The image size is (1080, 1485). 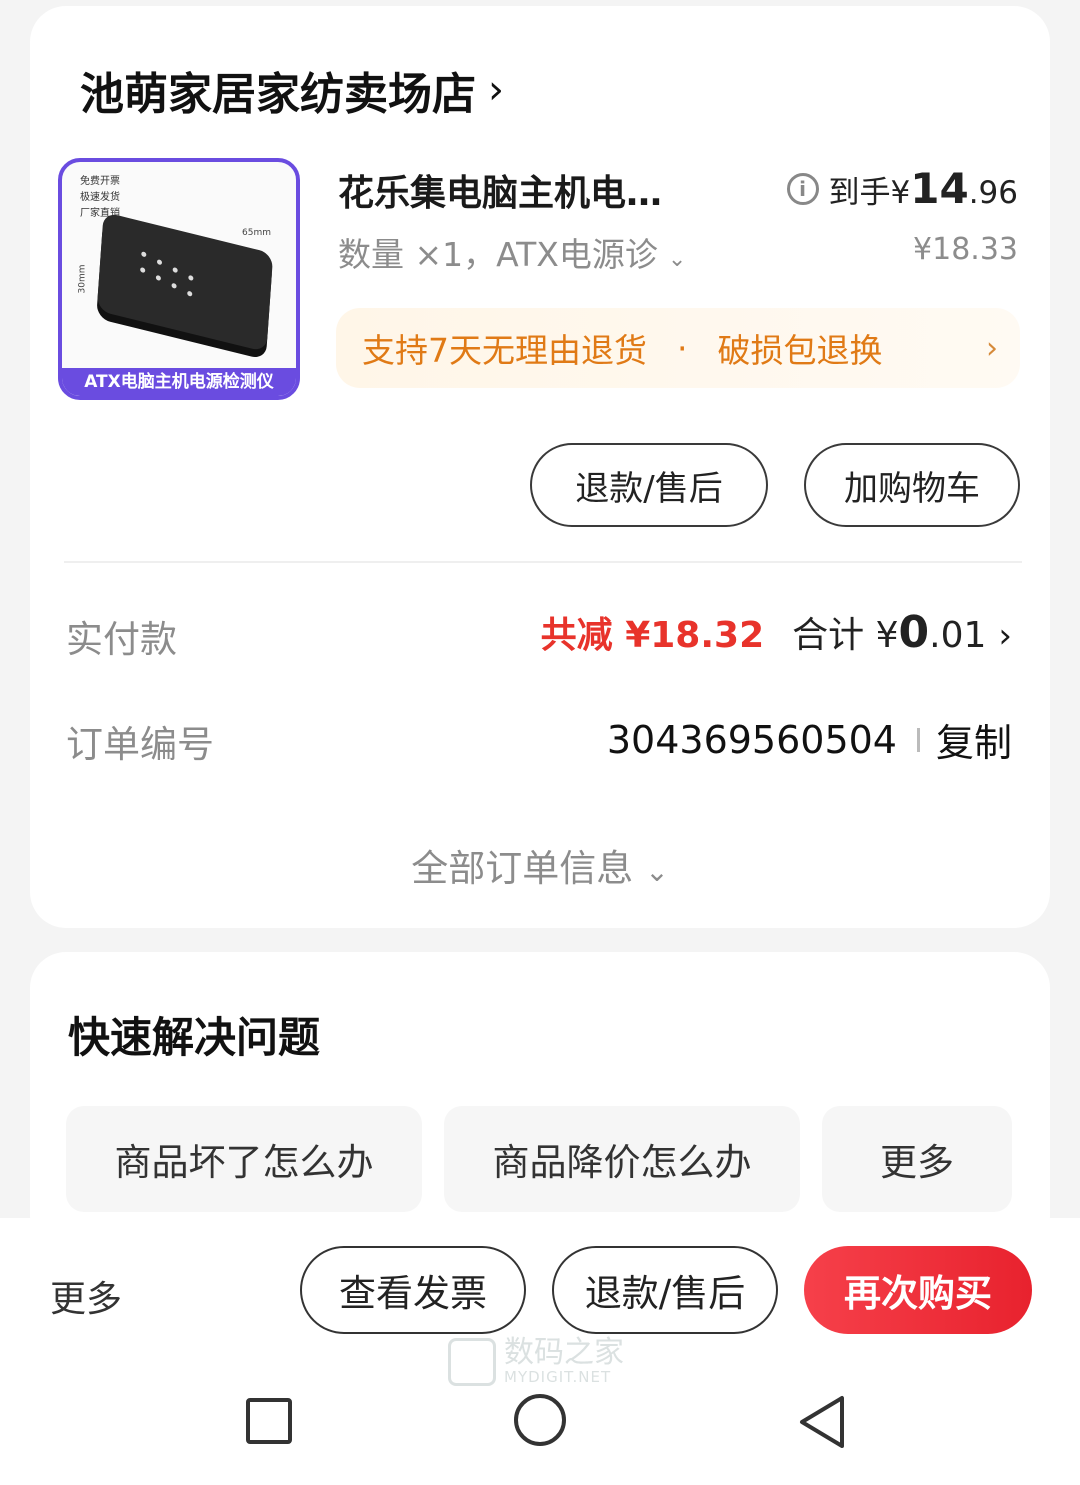 I want to click on promise-damage: 破损包退换, so click(x=800, y=350).